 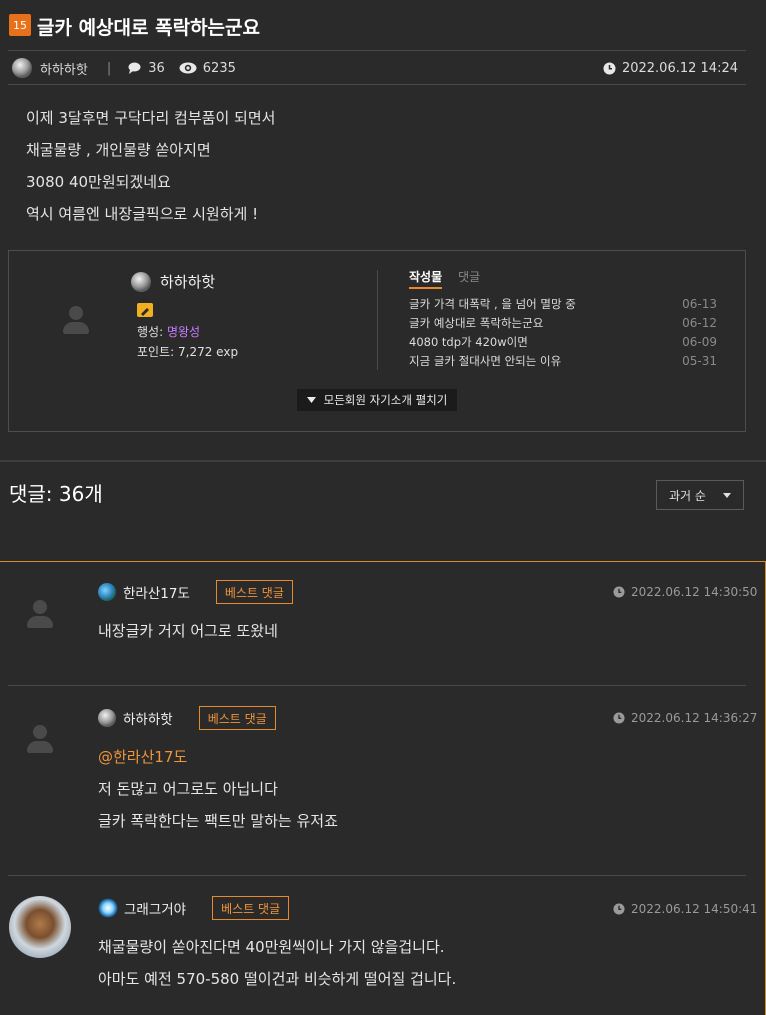 I want to click on comment-line: 내장글카 거지 어그로 또왔네, so click(x=188, y=631).